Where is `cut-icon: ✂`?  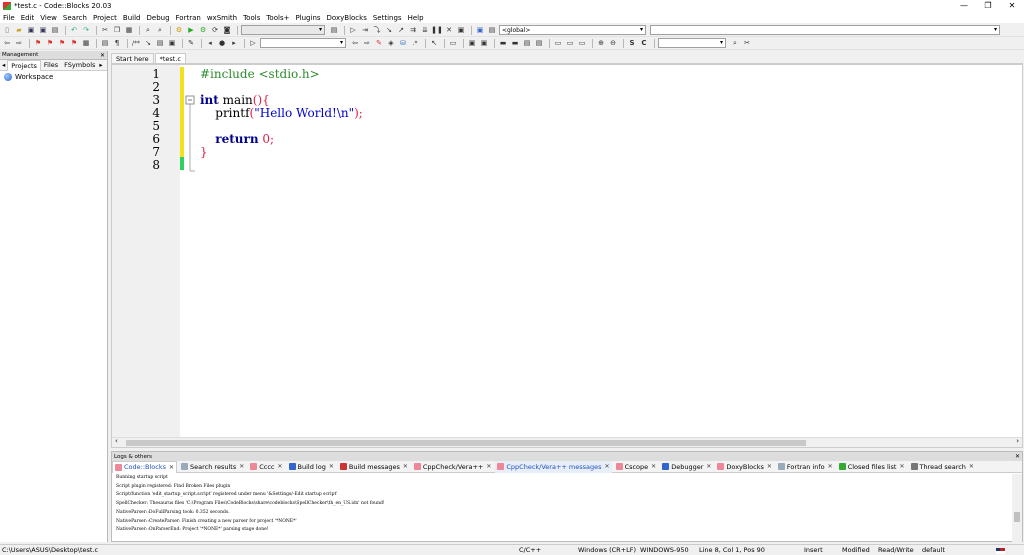
cut-icon: ✂ is located at coordinates (105, 30).